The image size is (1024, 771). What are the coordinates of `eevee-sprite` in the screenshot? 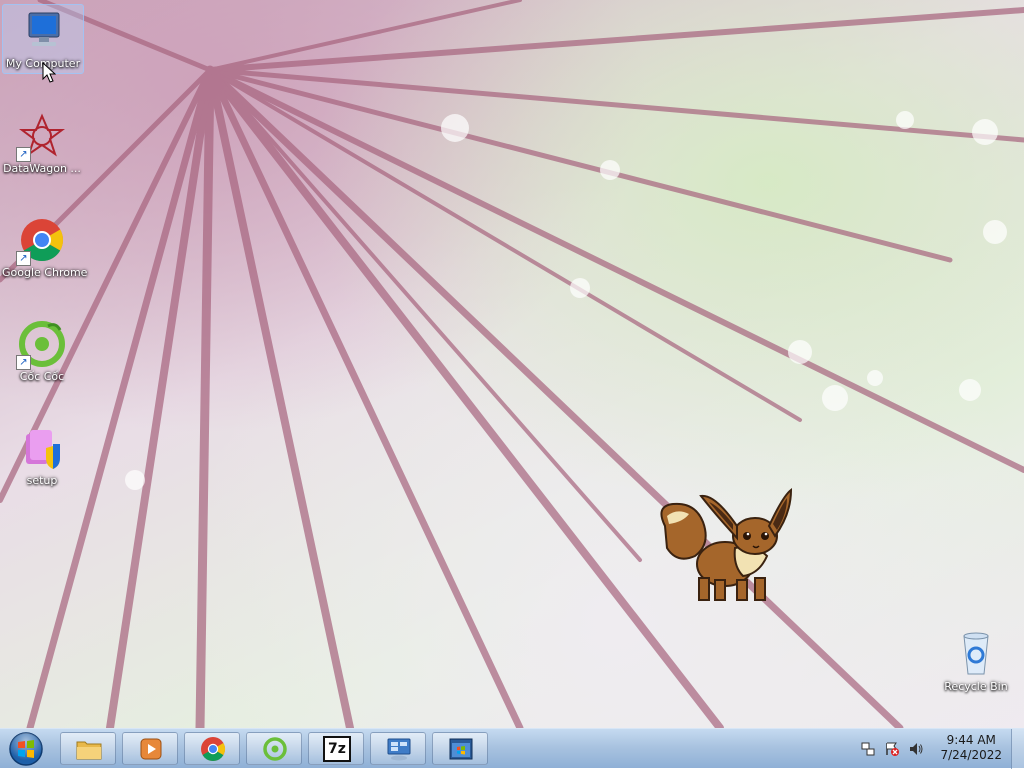 It's located at (726, 544).